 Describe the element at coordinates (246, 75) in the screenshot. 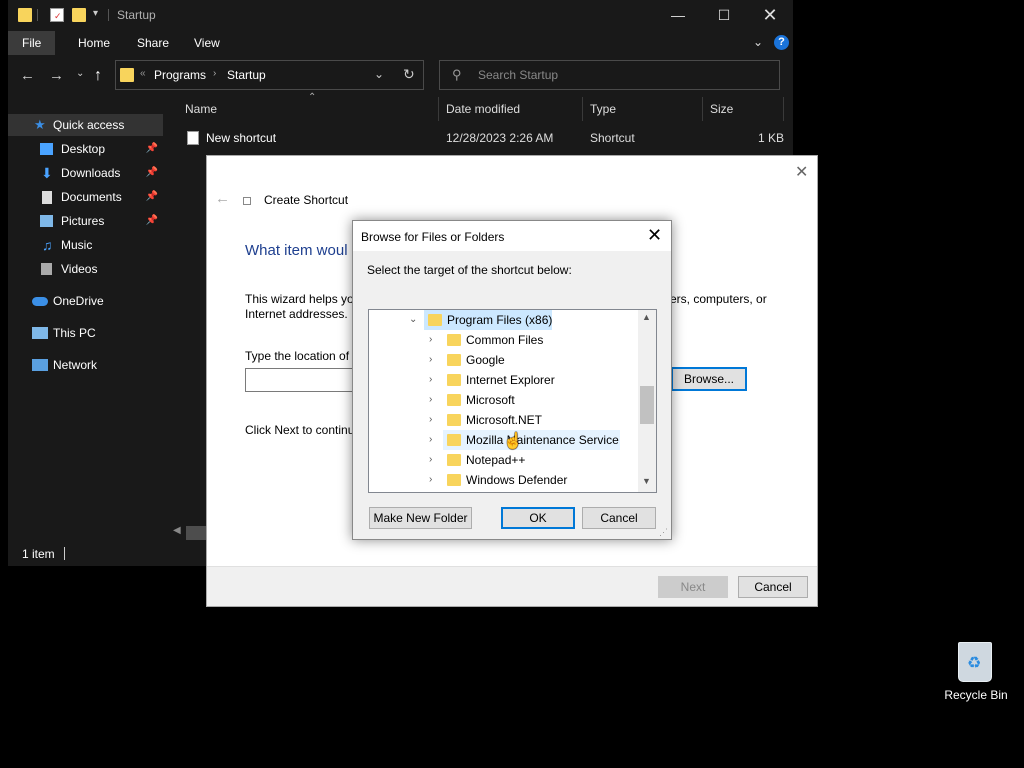

I see `breadcrumb-startup: Startup` at that location.